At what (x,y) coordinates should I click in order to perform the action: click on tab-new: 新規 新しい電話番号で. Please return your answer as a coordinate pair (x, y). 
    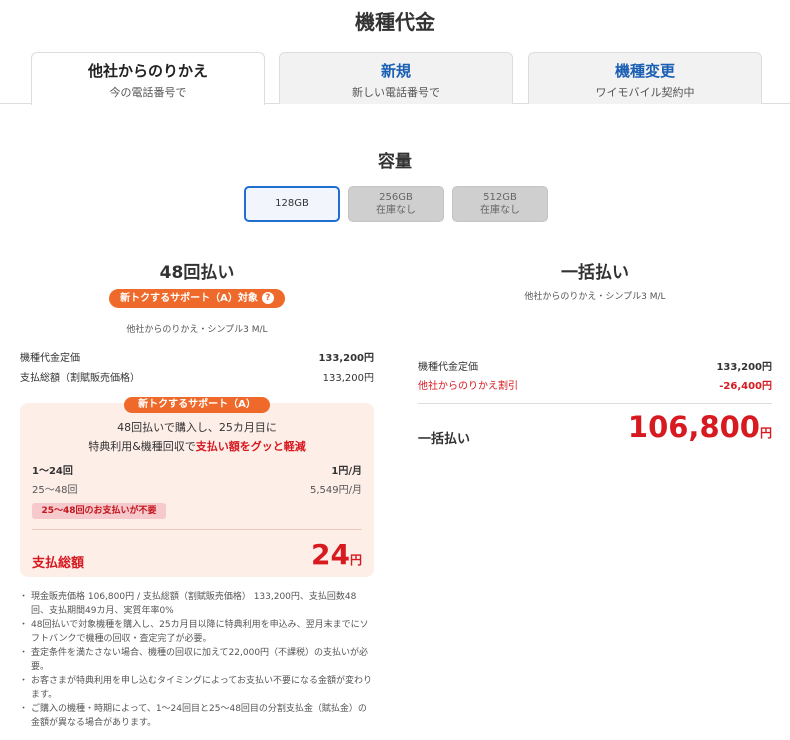
    Looking at the image, I should click on (396, 78).